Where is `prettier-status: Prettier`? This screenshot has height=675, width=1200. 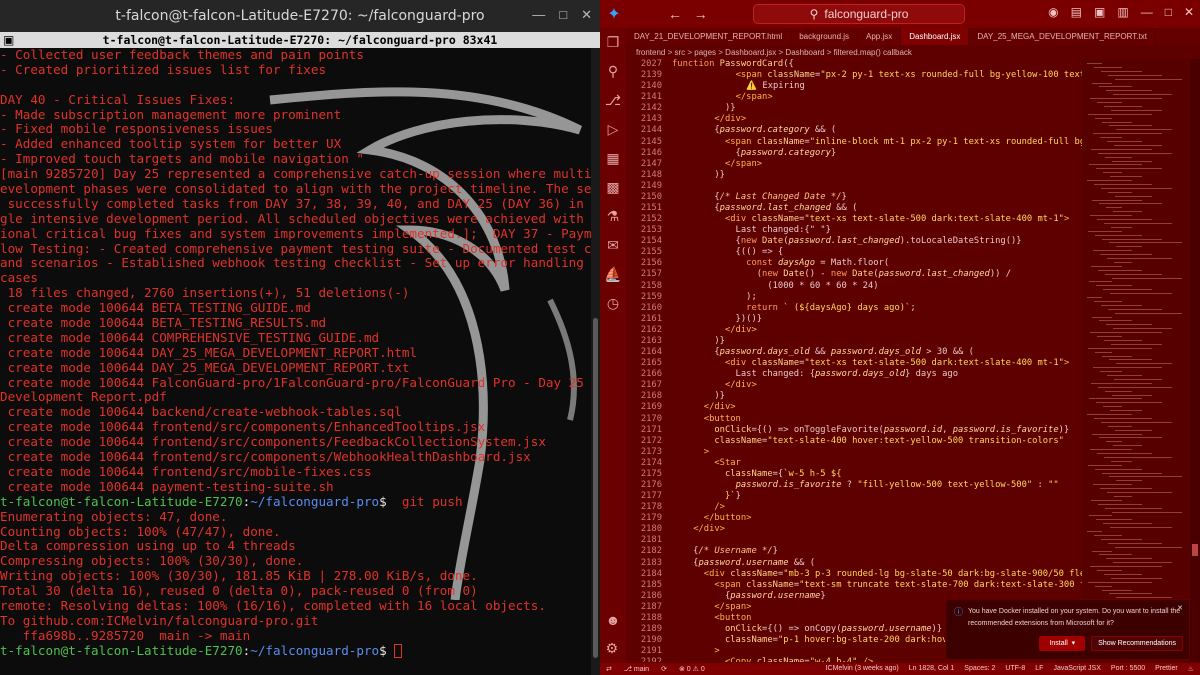 prettier-status: Prettier is located at coordinates (1166, 669).